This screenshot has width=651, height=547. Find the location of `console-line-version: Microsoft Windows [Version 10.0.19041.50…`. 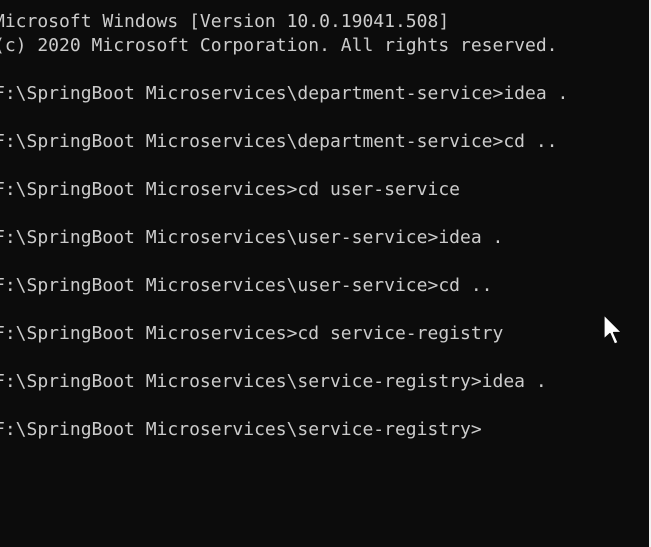

console-line-version: Microsoft Windows [Version 10.0.19041.50… is located at coordinates (225, 21).